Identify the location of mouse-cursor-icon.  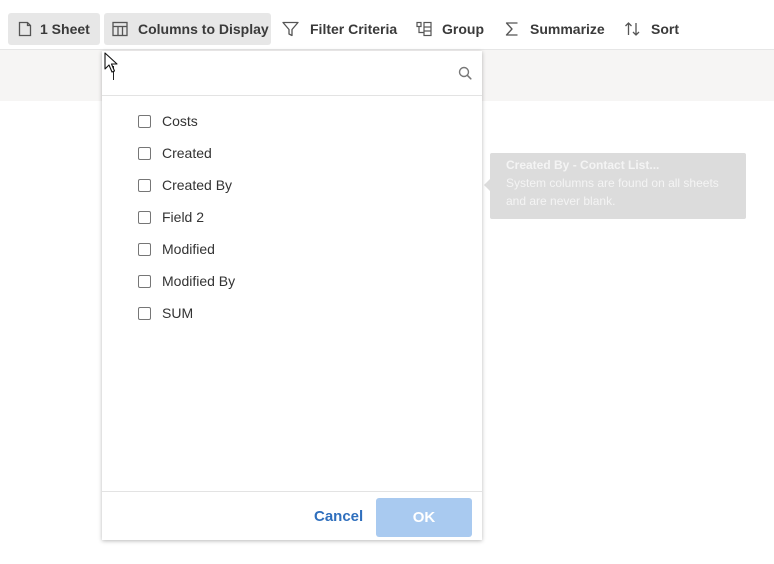
(111, 65).